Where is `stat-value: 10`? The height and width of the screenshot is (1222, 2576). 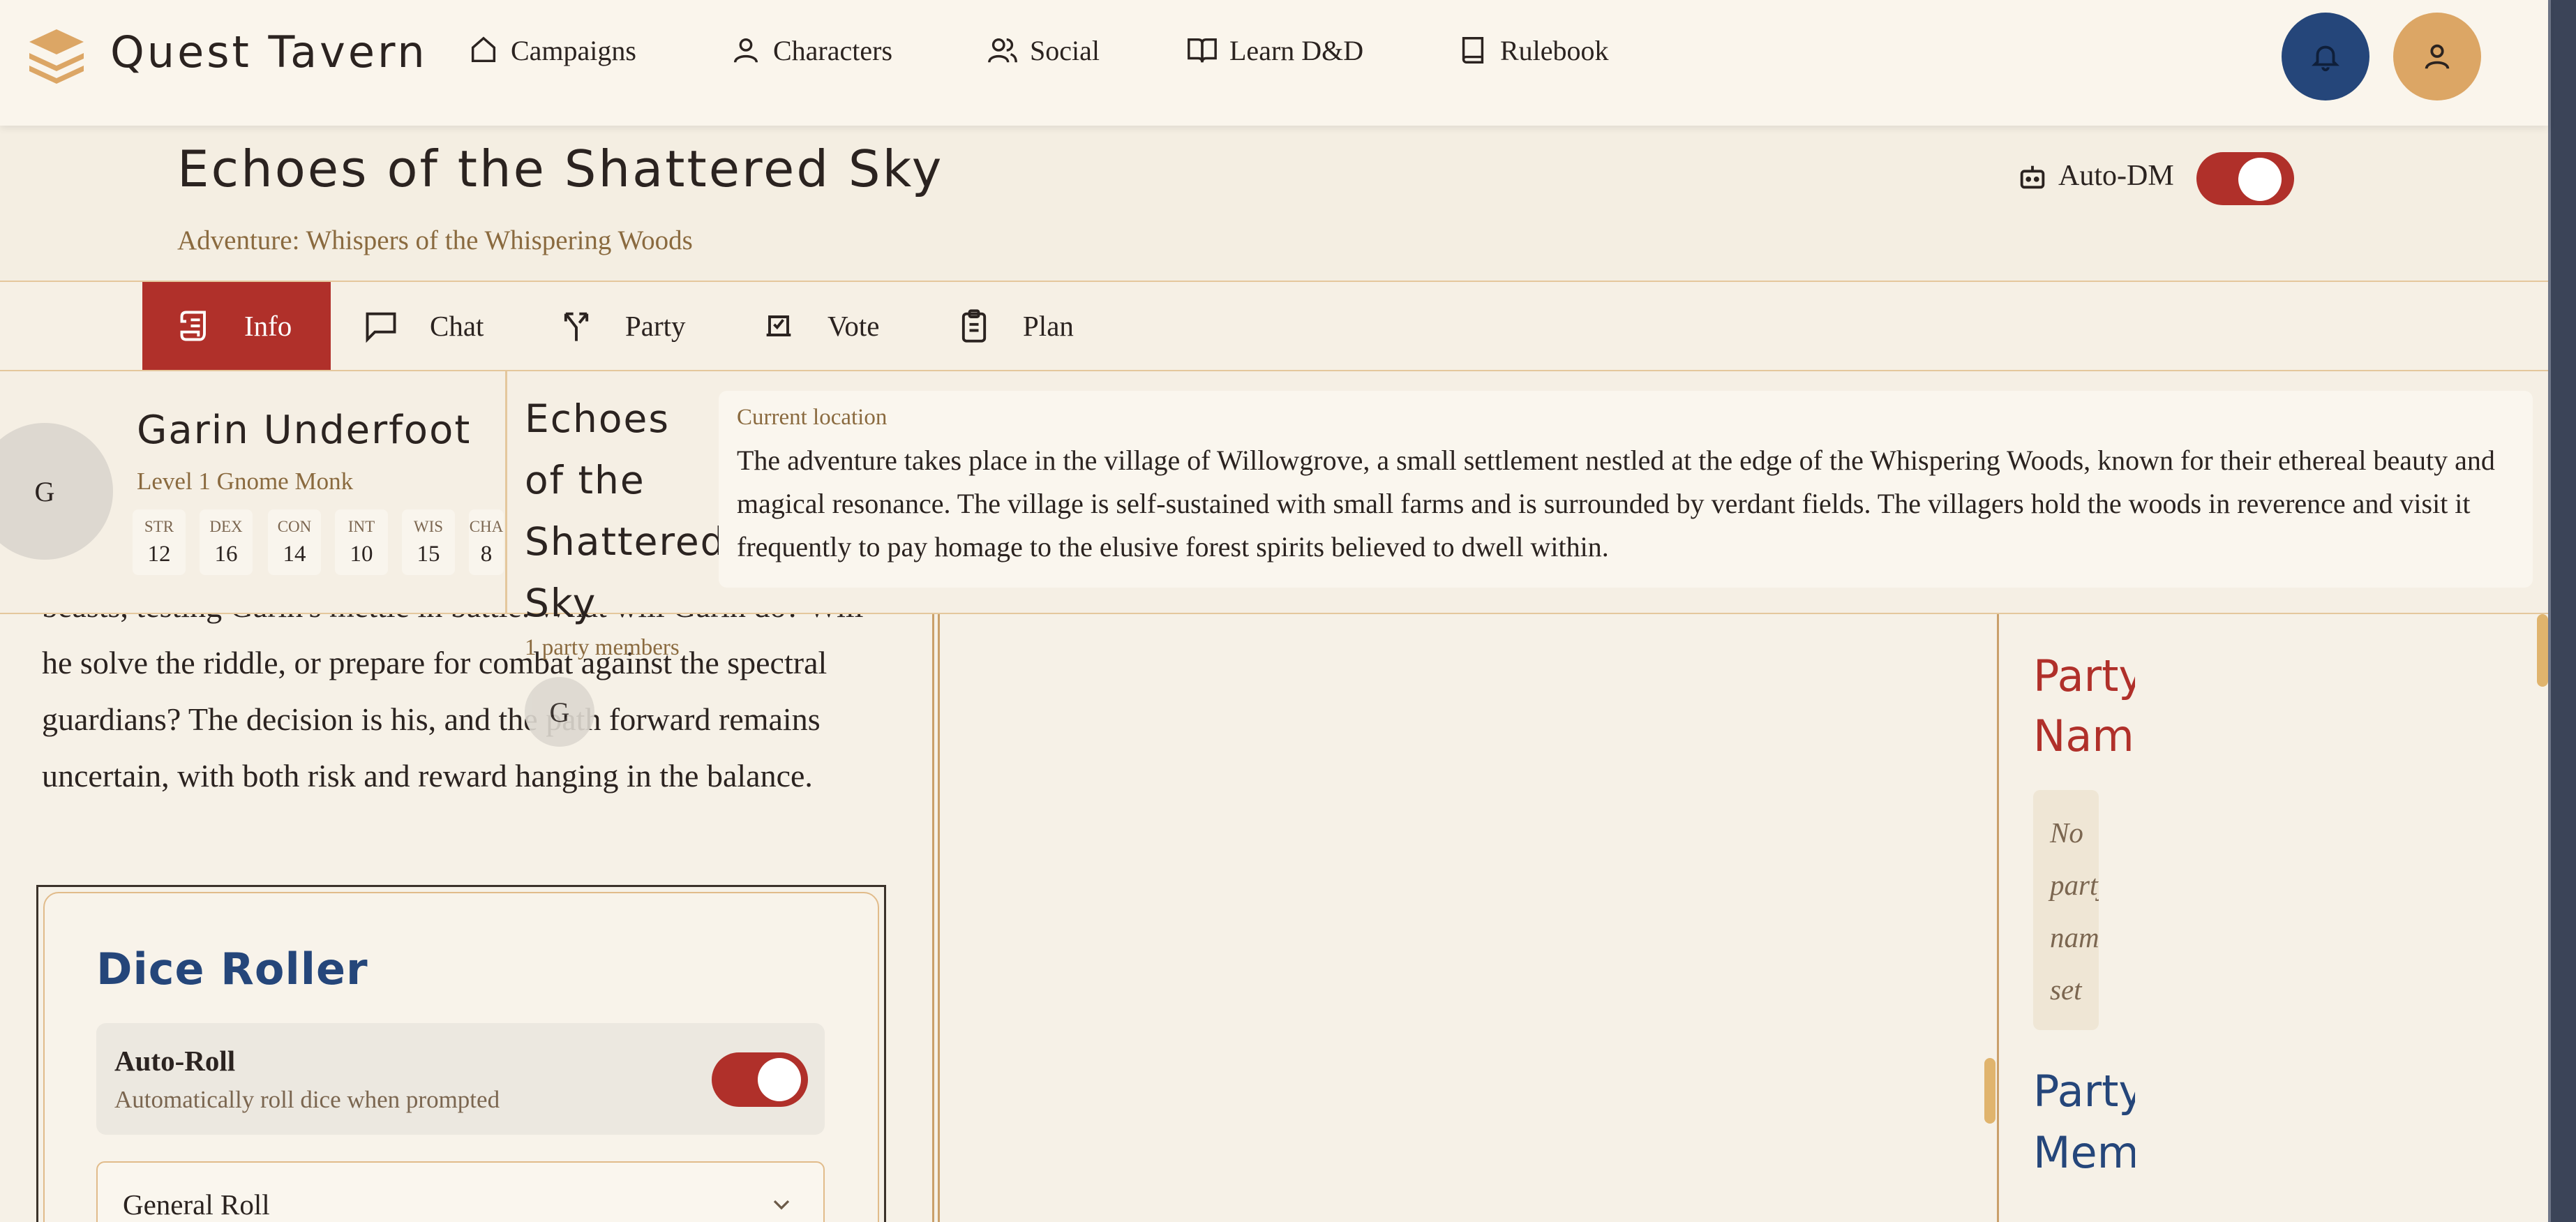 stat-value: 10 is located at coordinates (361, 554).